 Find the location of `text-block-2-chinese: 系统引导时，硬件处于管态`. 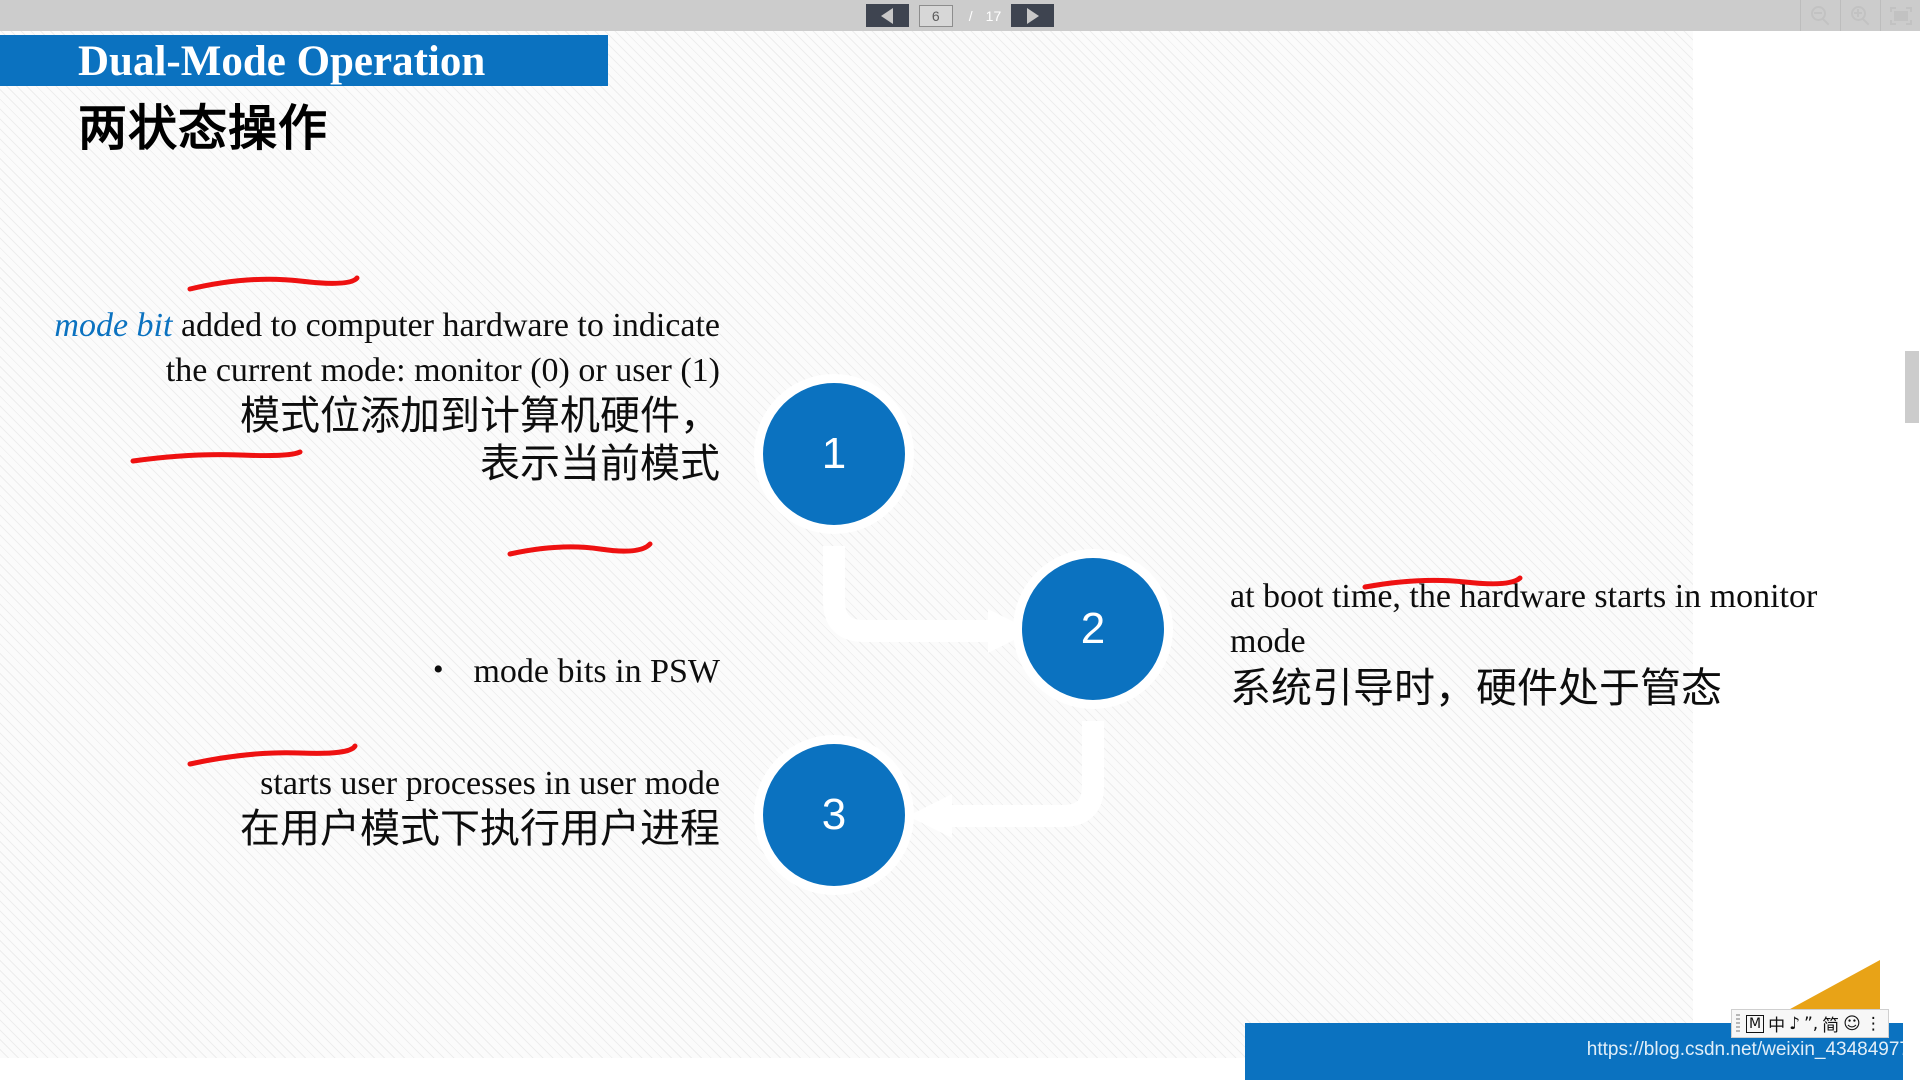

text-block-2-chinese: 系统引导时，硬件处于管态 is located at coordinates (1476, 688).